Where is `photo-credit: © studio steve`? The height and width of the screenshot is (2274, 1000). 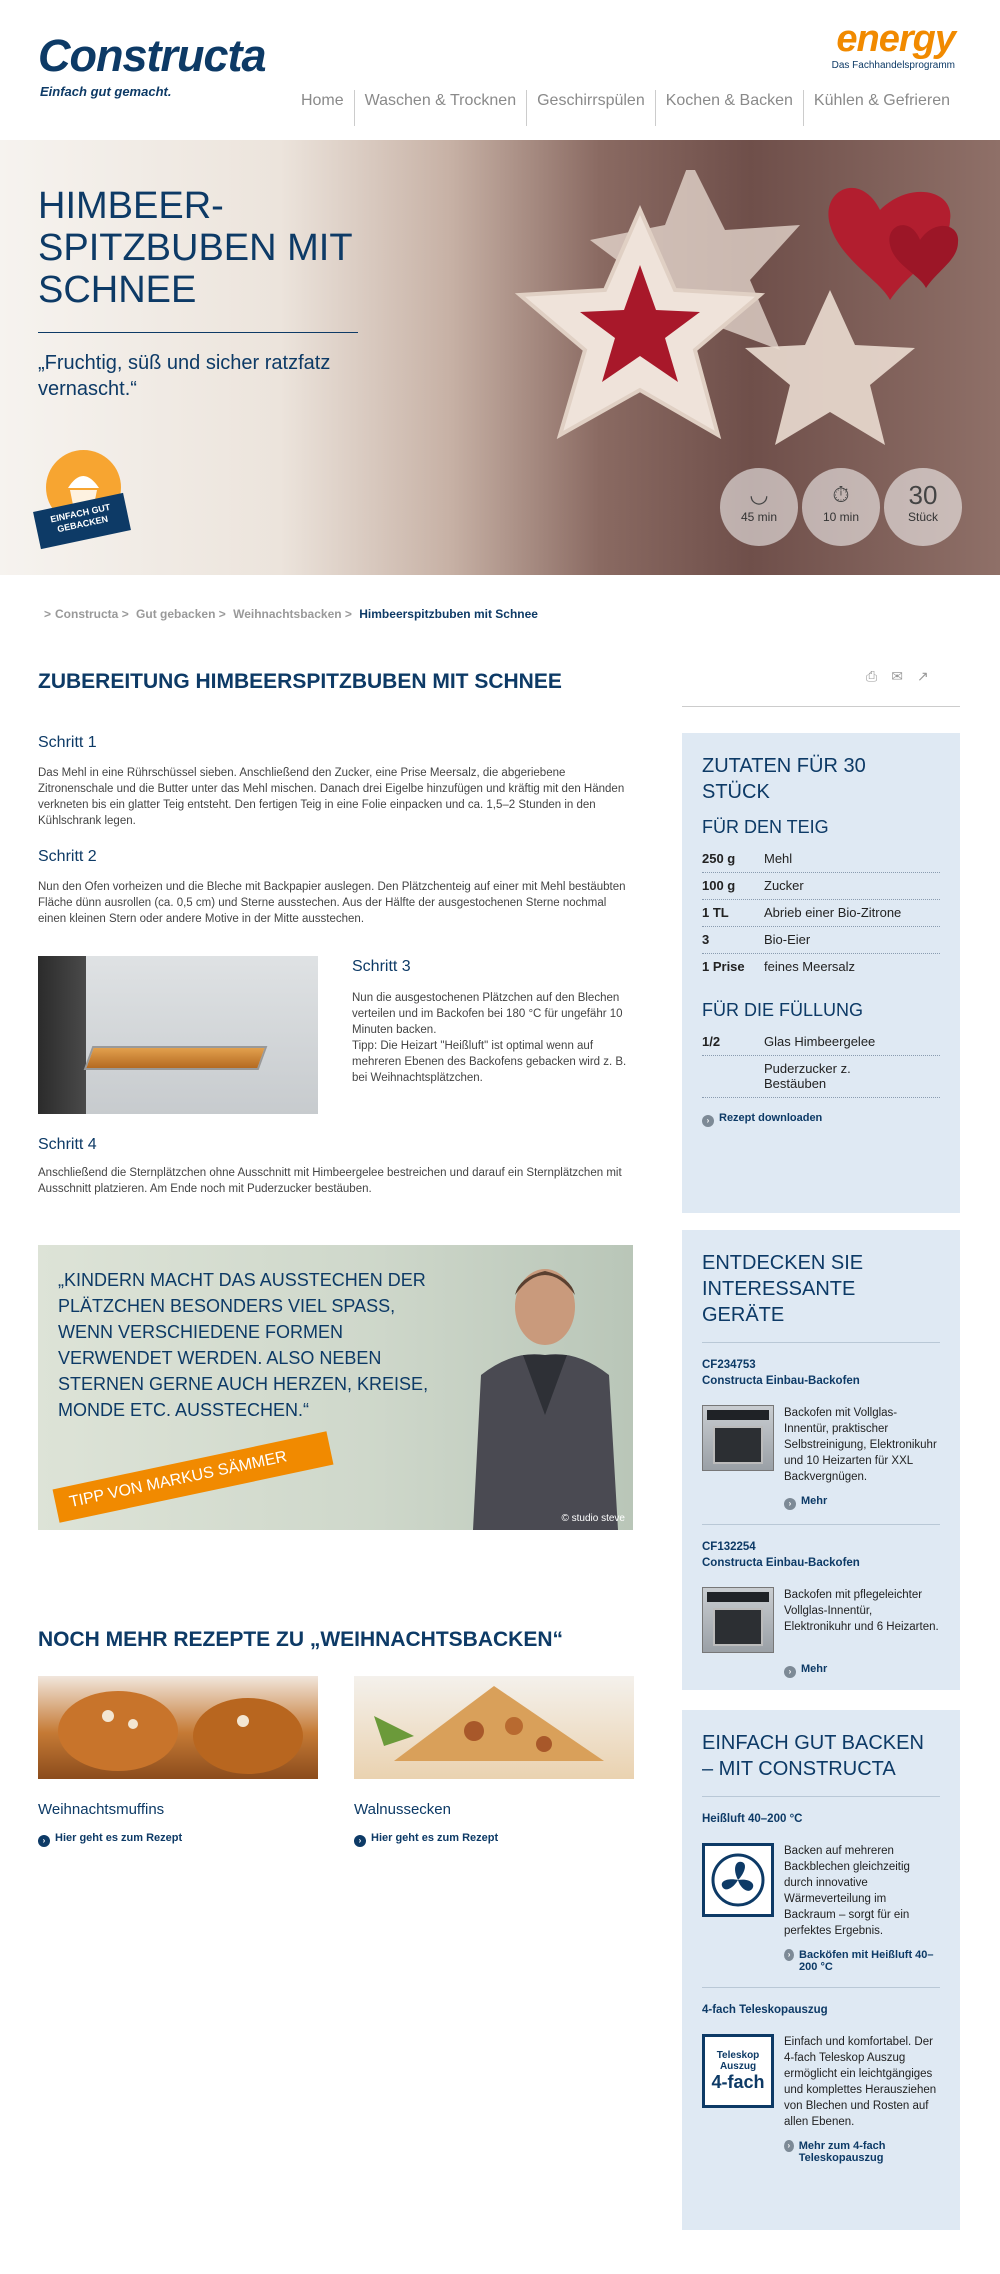 photo-credit: © studio steve is located at coordinates (593, 1518).